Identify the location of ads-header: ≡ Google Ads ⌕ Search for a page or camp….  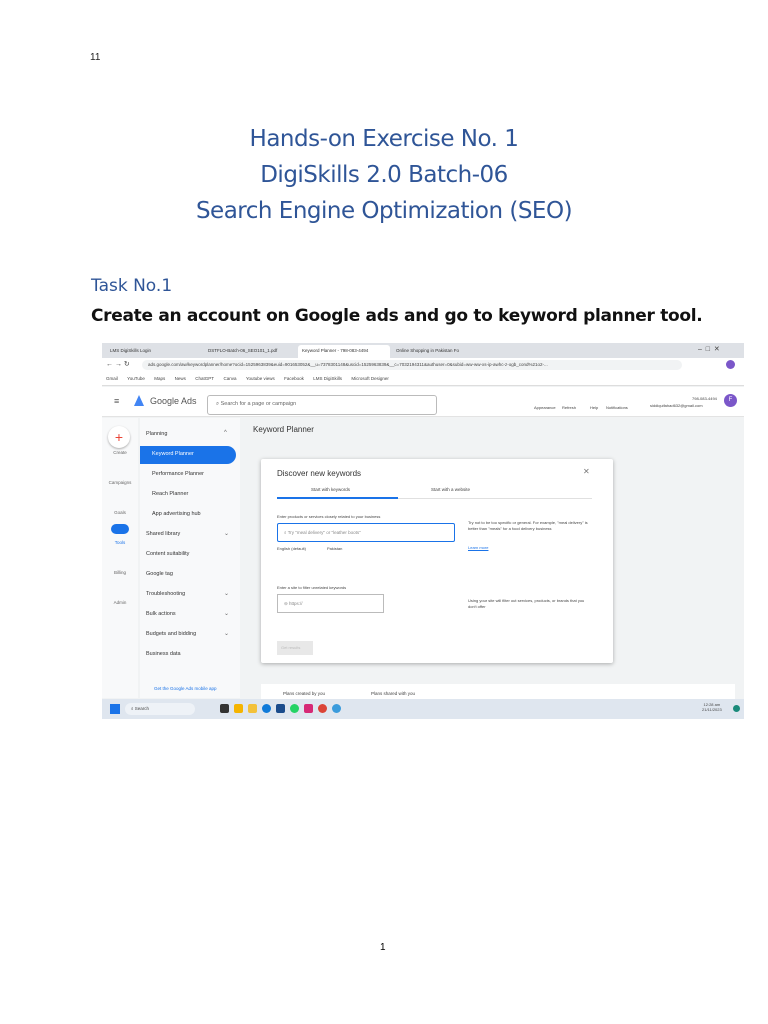
(423, 402).